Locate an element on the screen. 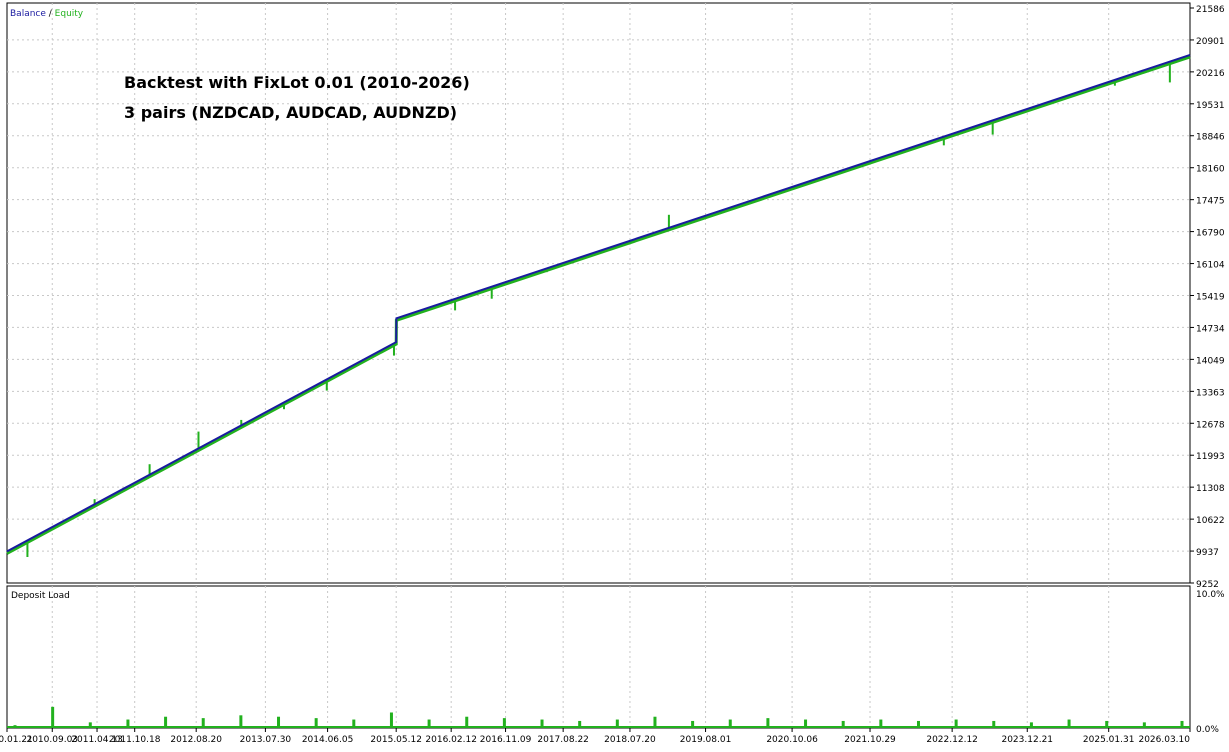 This screenshot has width=1229, height=752. y-tick-label: 16790 is located at coordinates (1210, 234).